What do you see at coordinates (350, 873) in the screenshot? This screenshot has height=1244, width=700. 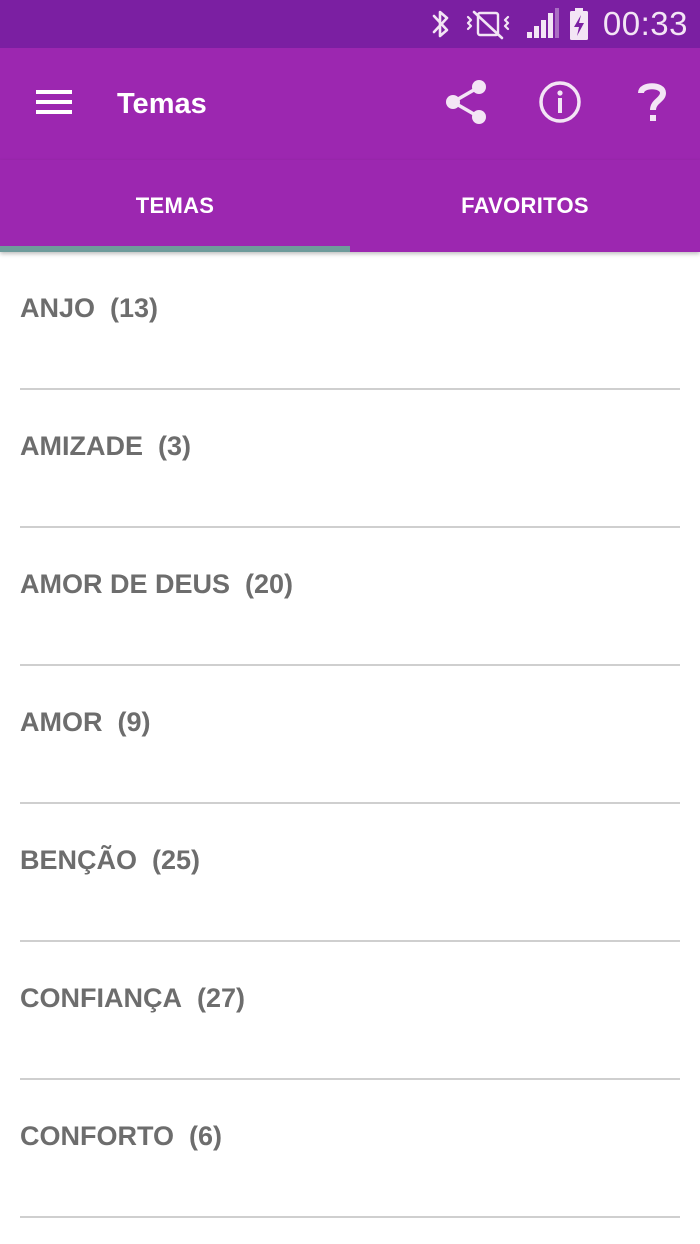 I see `list-item: BENÇÃO (25)` at bounding box center [350, 873].